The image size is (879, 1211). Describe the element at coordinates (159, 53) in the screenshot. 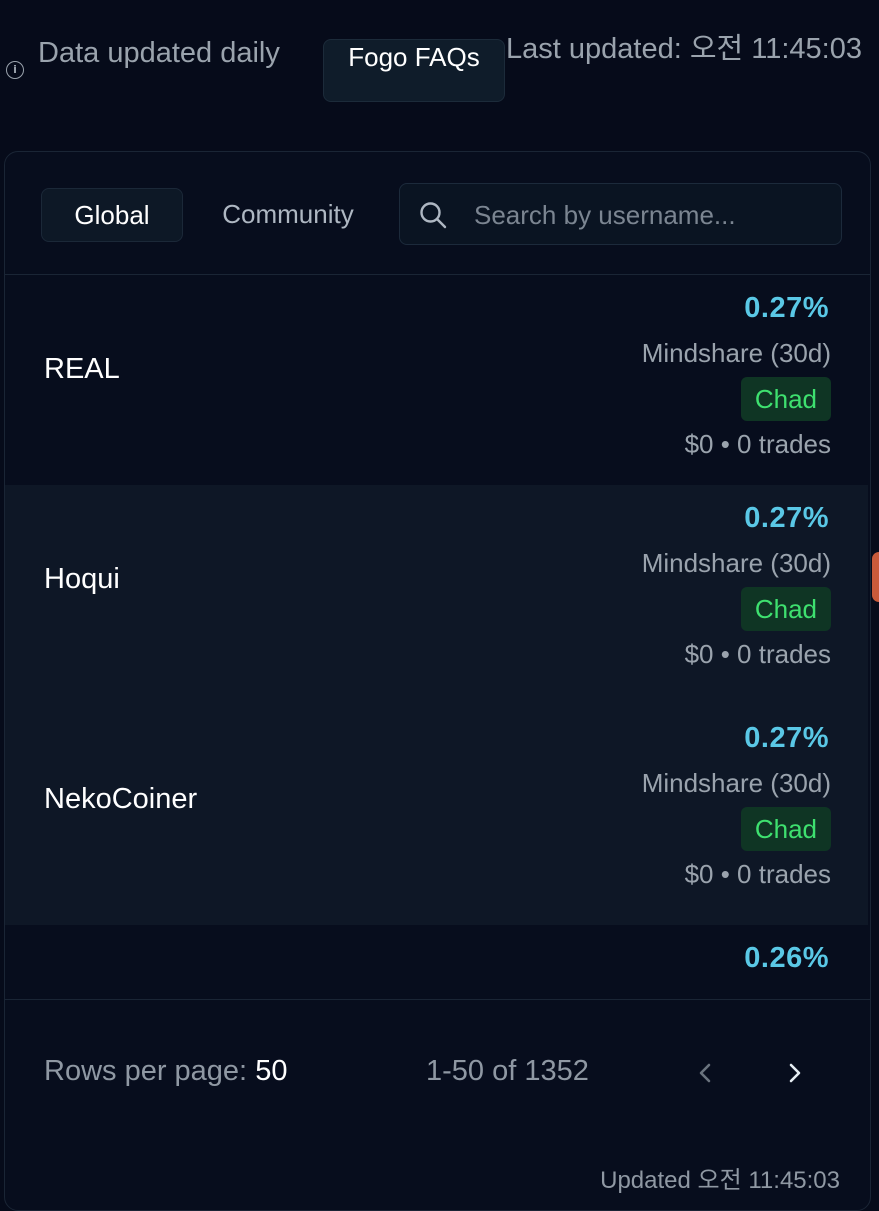

I see `data-updated-note: Data updated daily` at that location.